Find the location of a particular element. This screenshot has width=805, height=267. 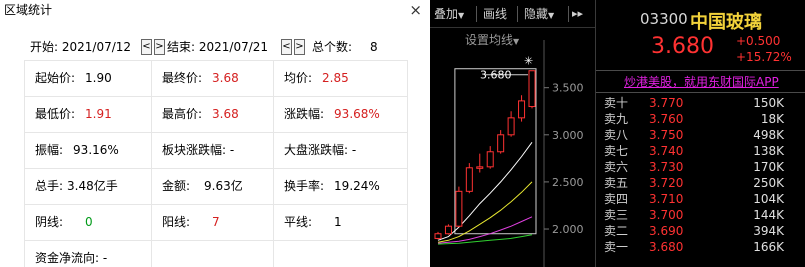

flat-candles-cell: 平线: 1 is located at coordinates (341, 223).